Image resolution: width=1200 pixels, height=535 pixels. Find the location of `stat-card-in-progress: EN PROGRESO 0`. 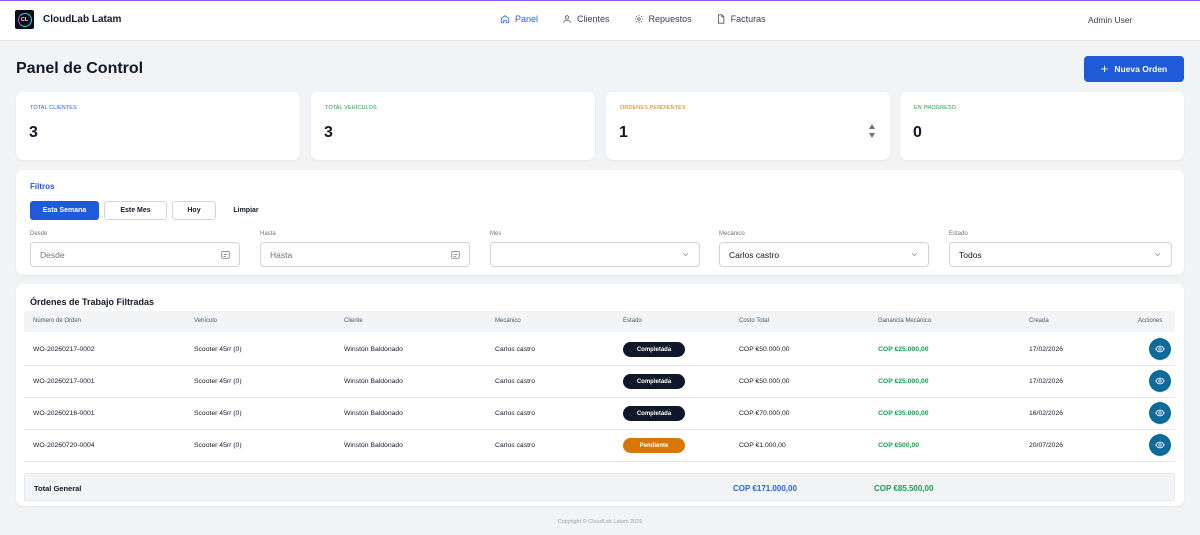

stat-card-in-progress: EN PROGRESO 0 is located at coordinates (1042, 126).